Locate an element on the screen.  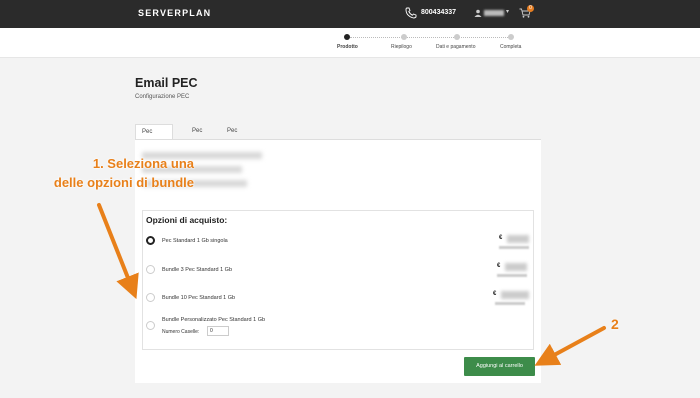
chevron-down-icon: ▾ is located at coordinates (507, 11).